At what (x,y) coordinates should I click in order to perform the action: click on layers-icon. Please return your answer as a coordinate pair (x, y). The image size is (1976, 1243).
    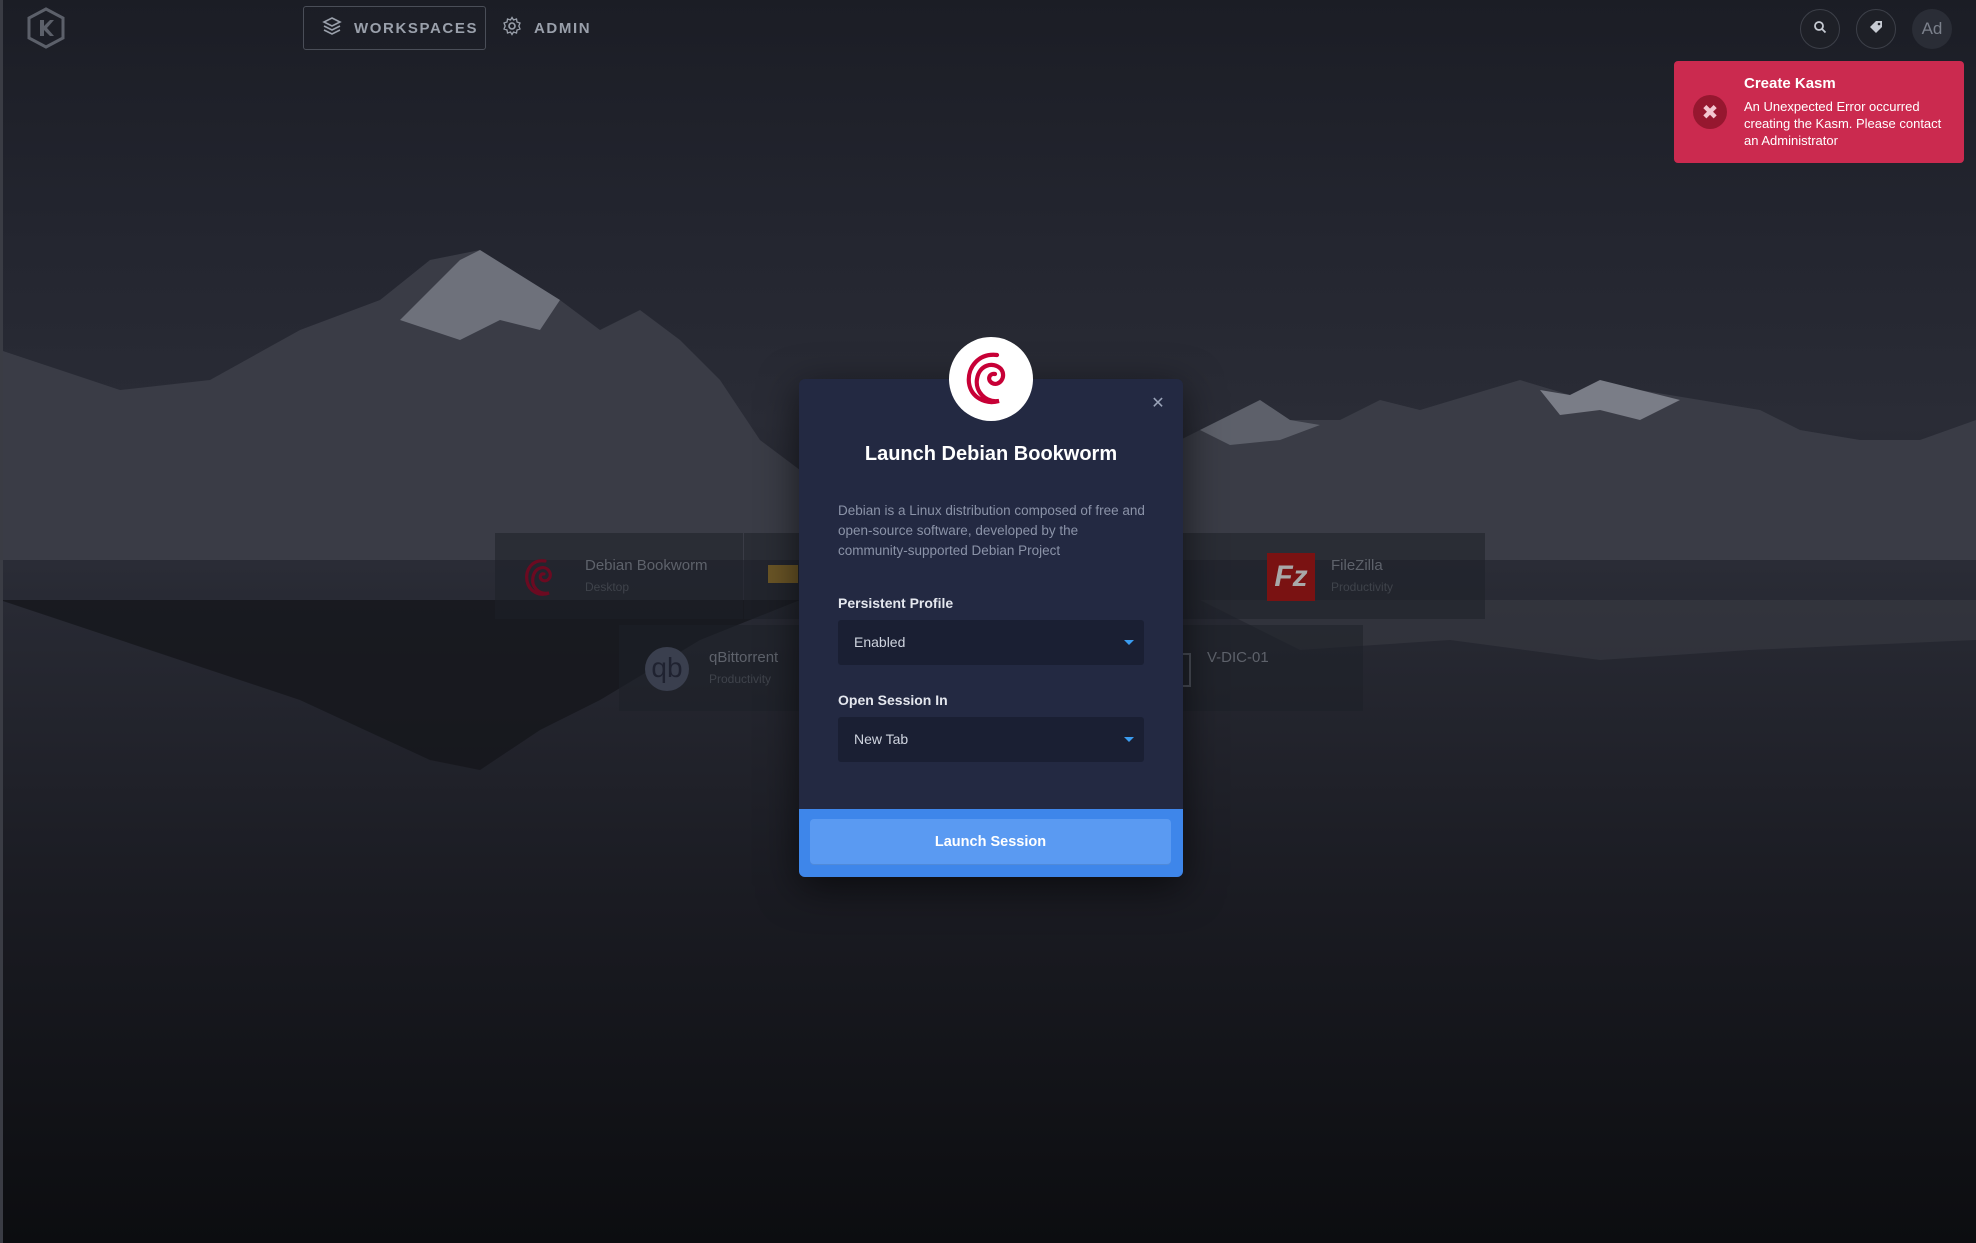
    Looking at the image, I should click on (332, 28).